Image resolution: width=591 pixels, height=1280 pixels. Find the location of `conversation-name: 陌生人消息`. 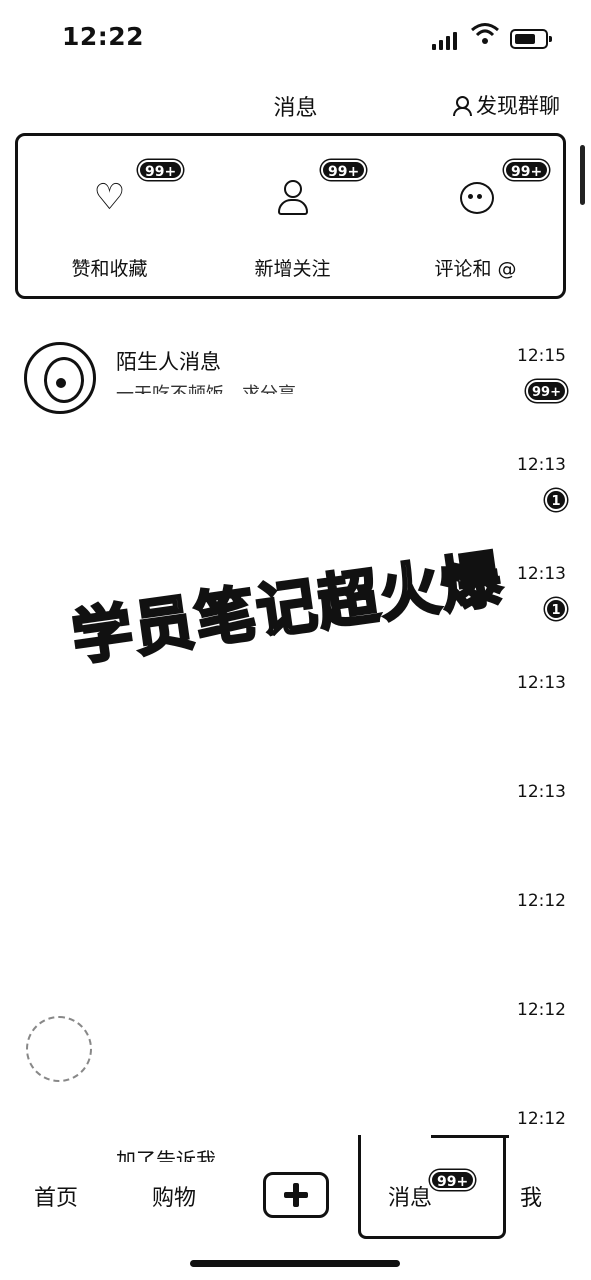

conversation-name: 陌生人消息 is located at coordinates (168, 362).